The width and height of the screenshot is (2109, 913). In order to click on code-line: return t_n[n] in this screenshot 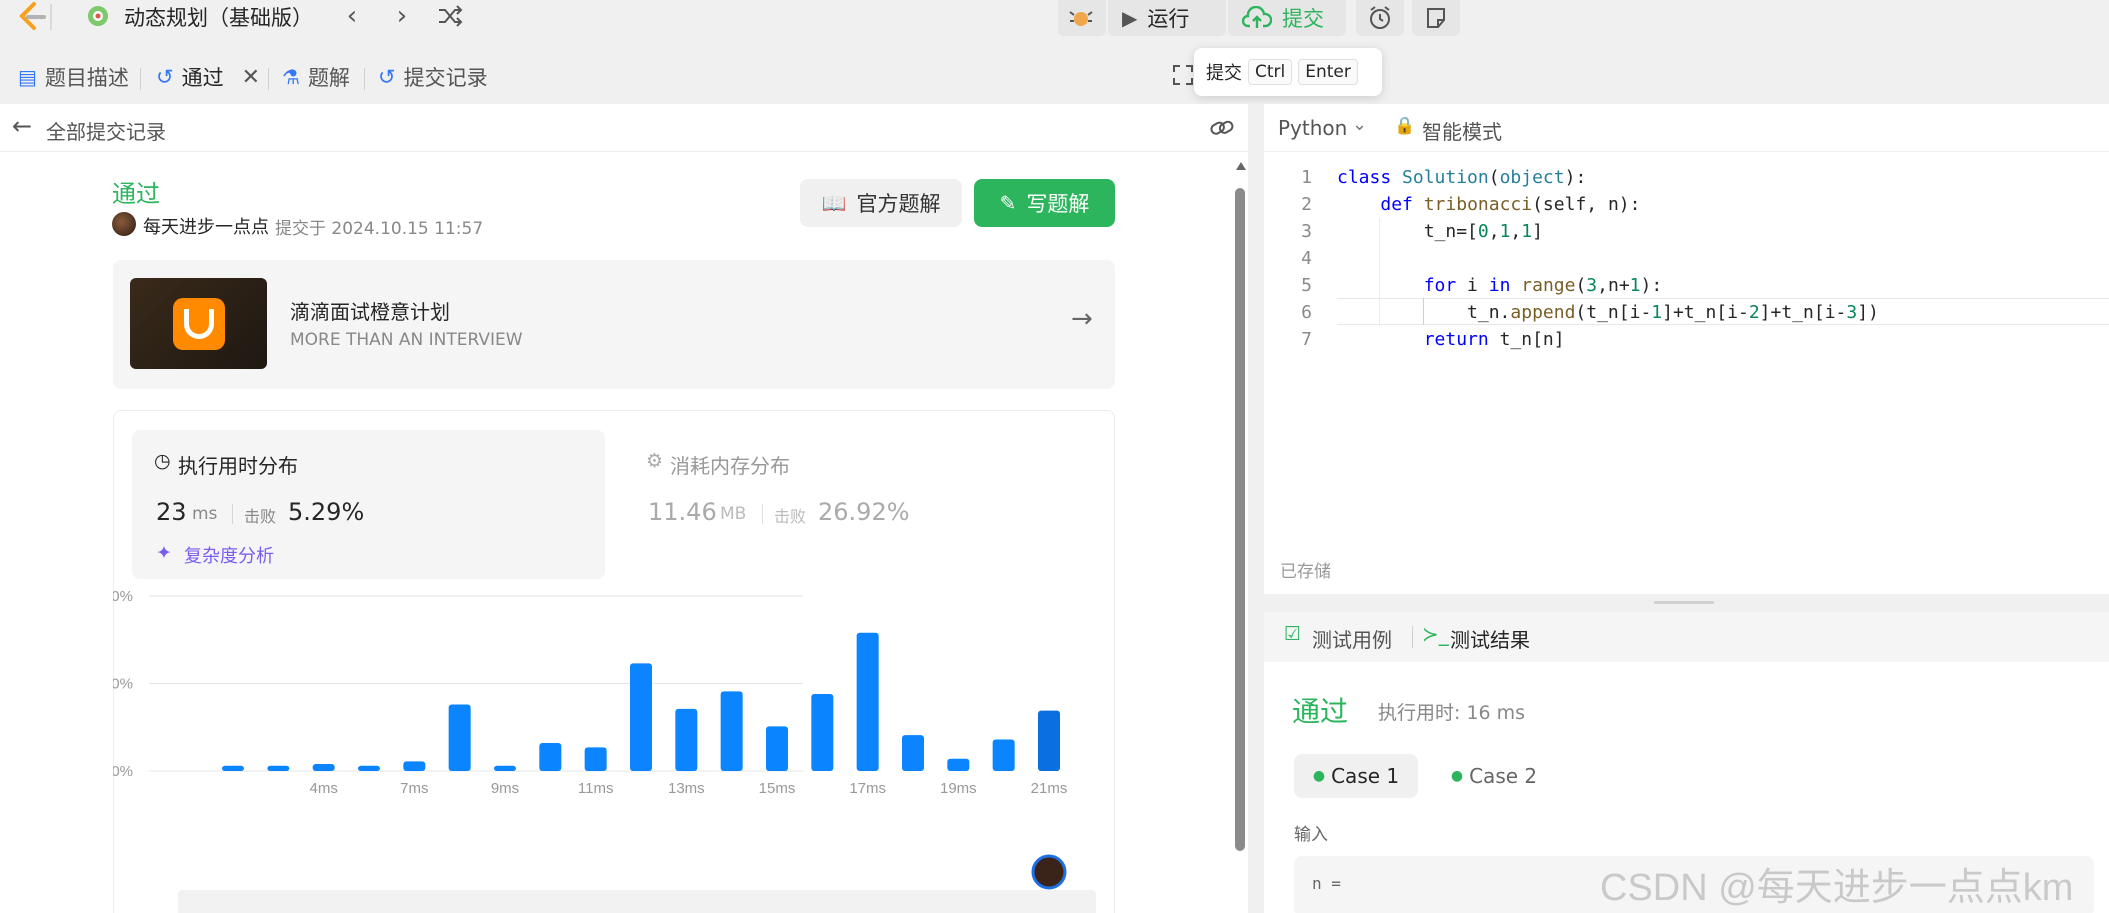, I will do `click(1608, 339)`.